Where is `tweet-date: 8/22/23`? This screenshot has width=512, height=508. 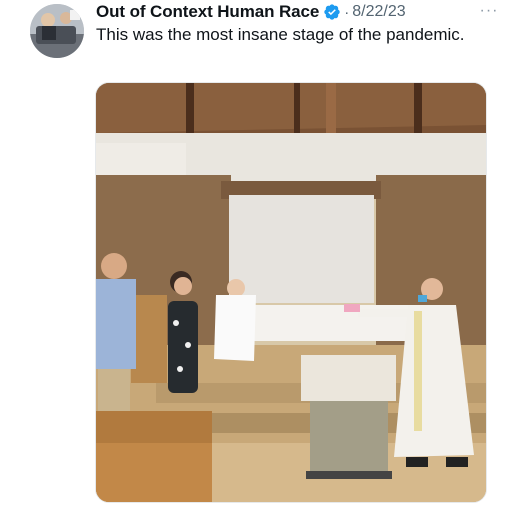 tweet-date: 8/22/23 is located at coordinates (378, 12).